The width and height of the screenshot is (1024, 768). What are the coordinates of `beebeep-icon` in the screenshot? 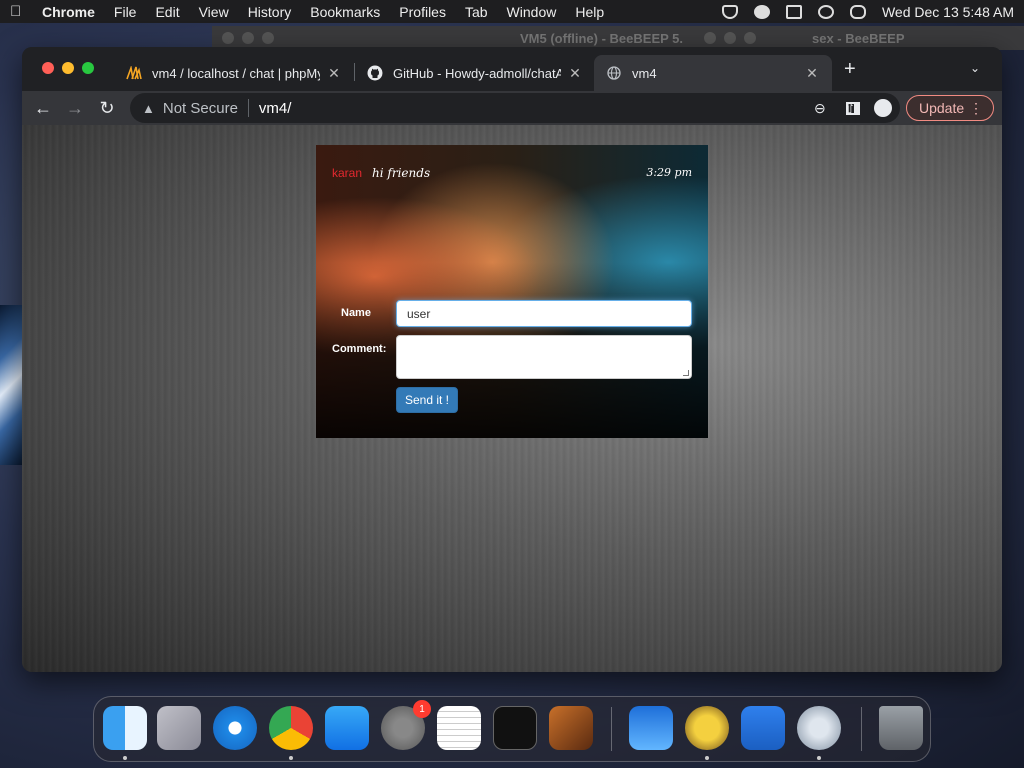 It's located at (707, 728).